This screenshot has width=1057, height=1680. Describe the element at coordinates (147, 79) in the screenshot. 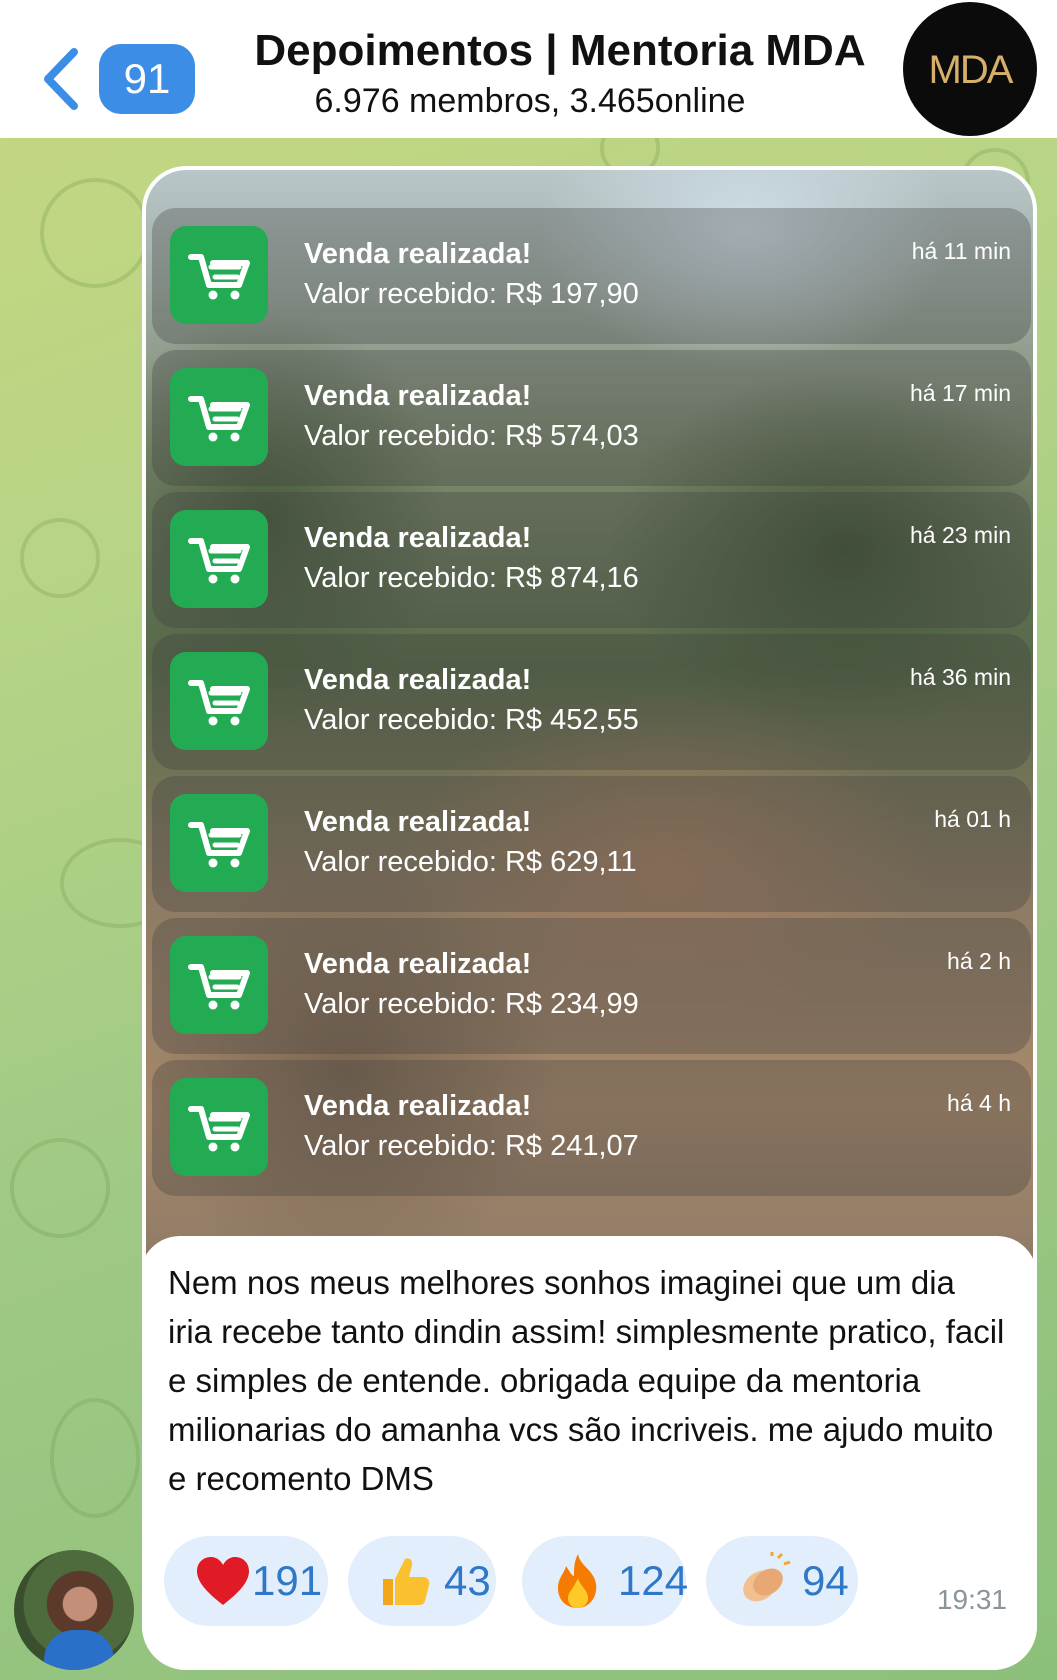

I see `unread-count-badge: 91` at that location.